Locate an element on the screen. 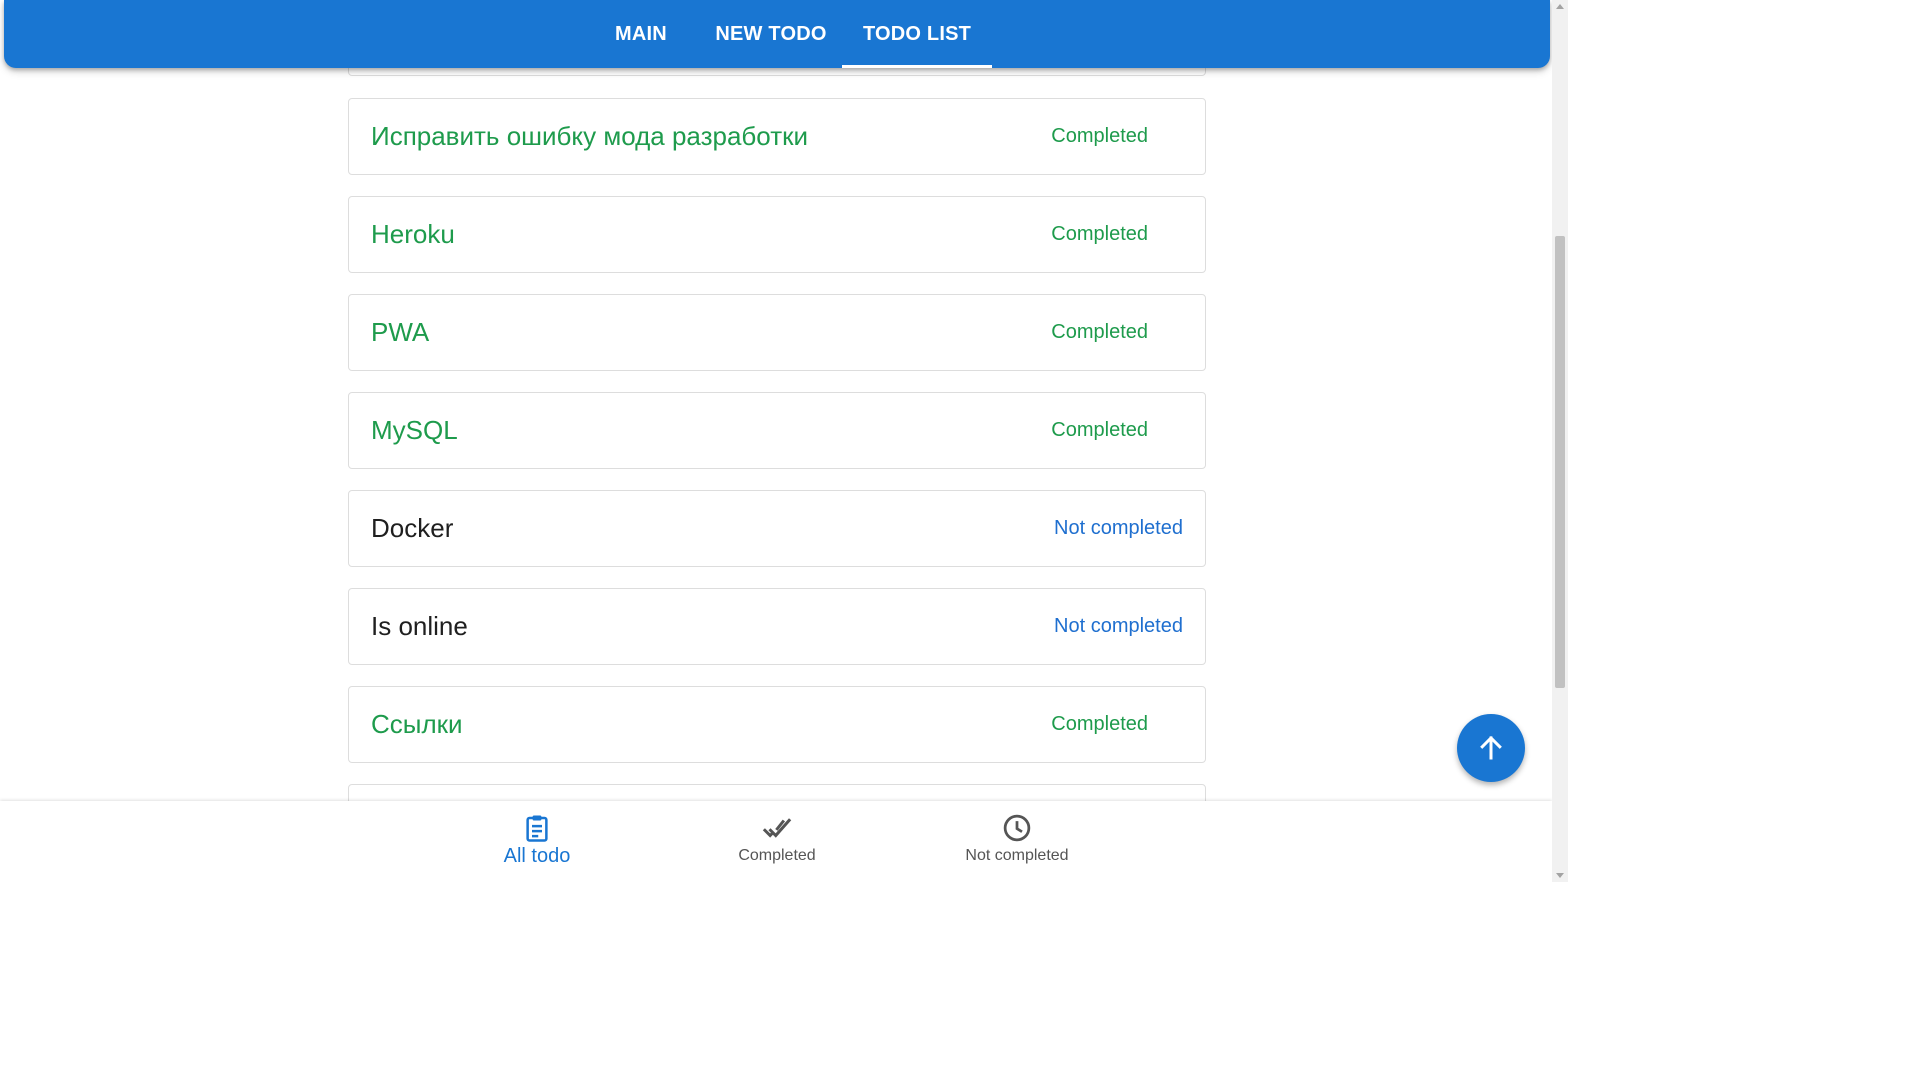 The width and height of the screenshot is (1920, 1080). nav-completed: Completed is located at coordinates (777, 841).